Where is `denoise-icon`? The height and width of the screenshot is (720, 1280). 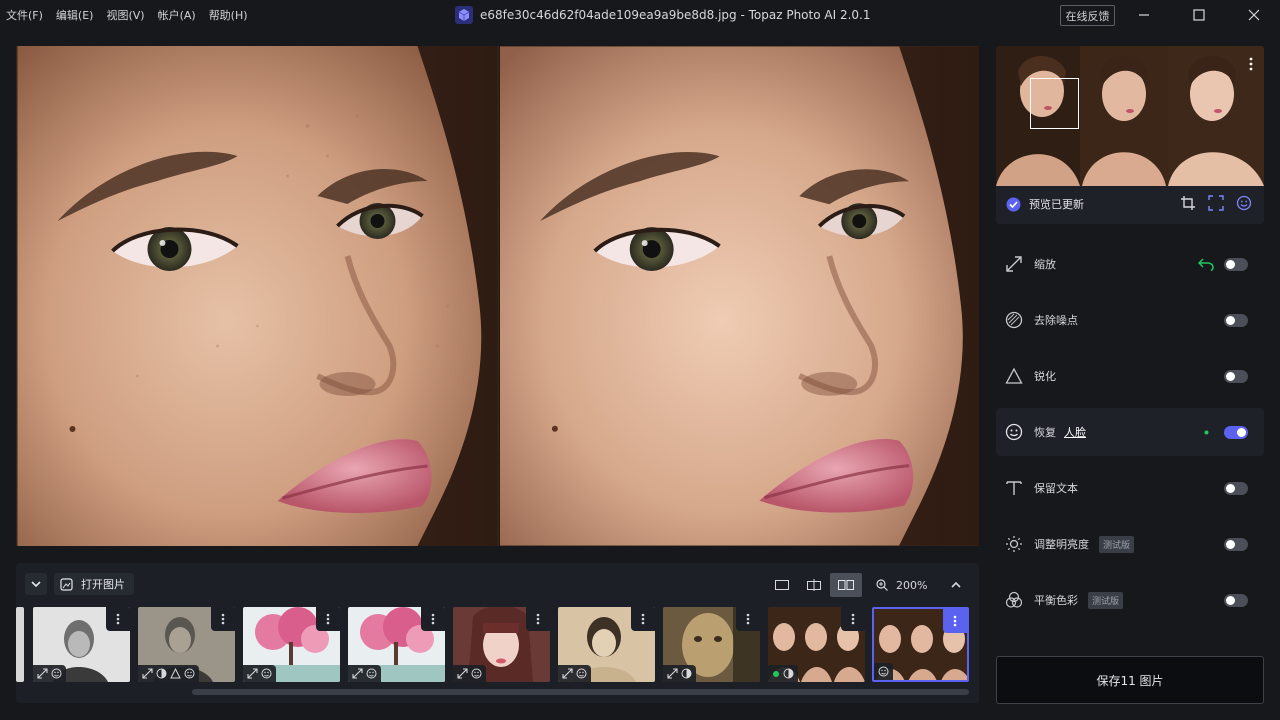
denoise-icon is located at coordinates (161, 673).